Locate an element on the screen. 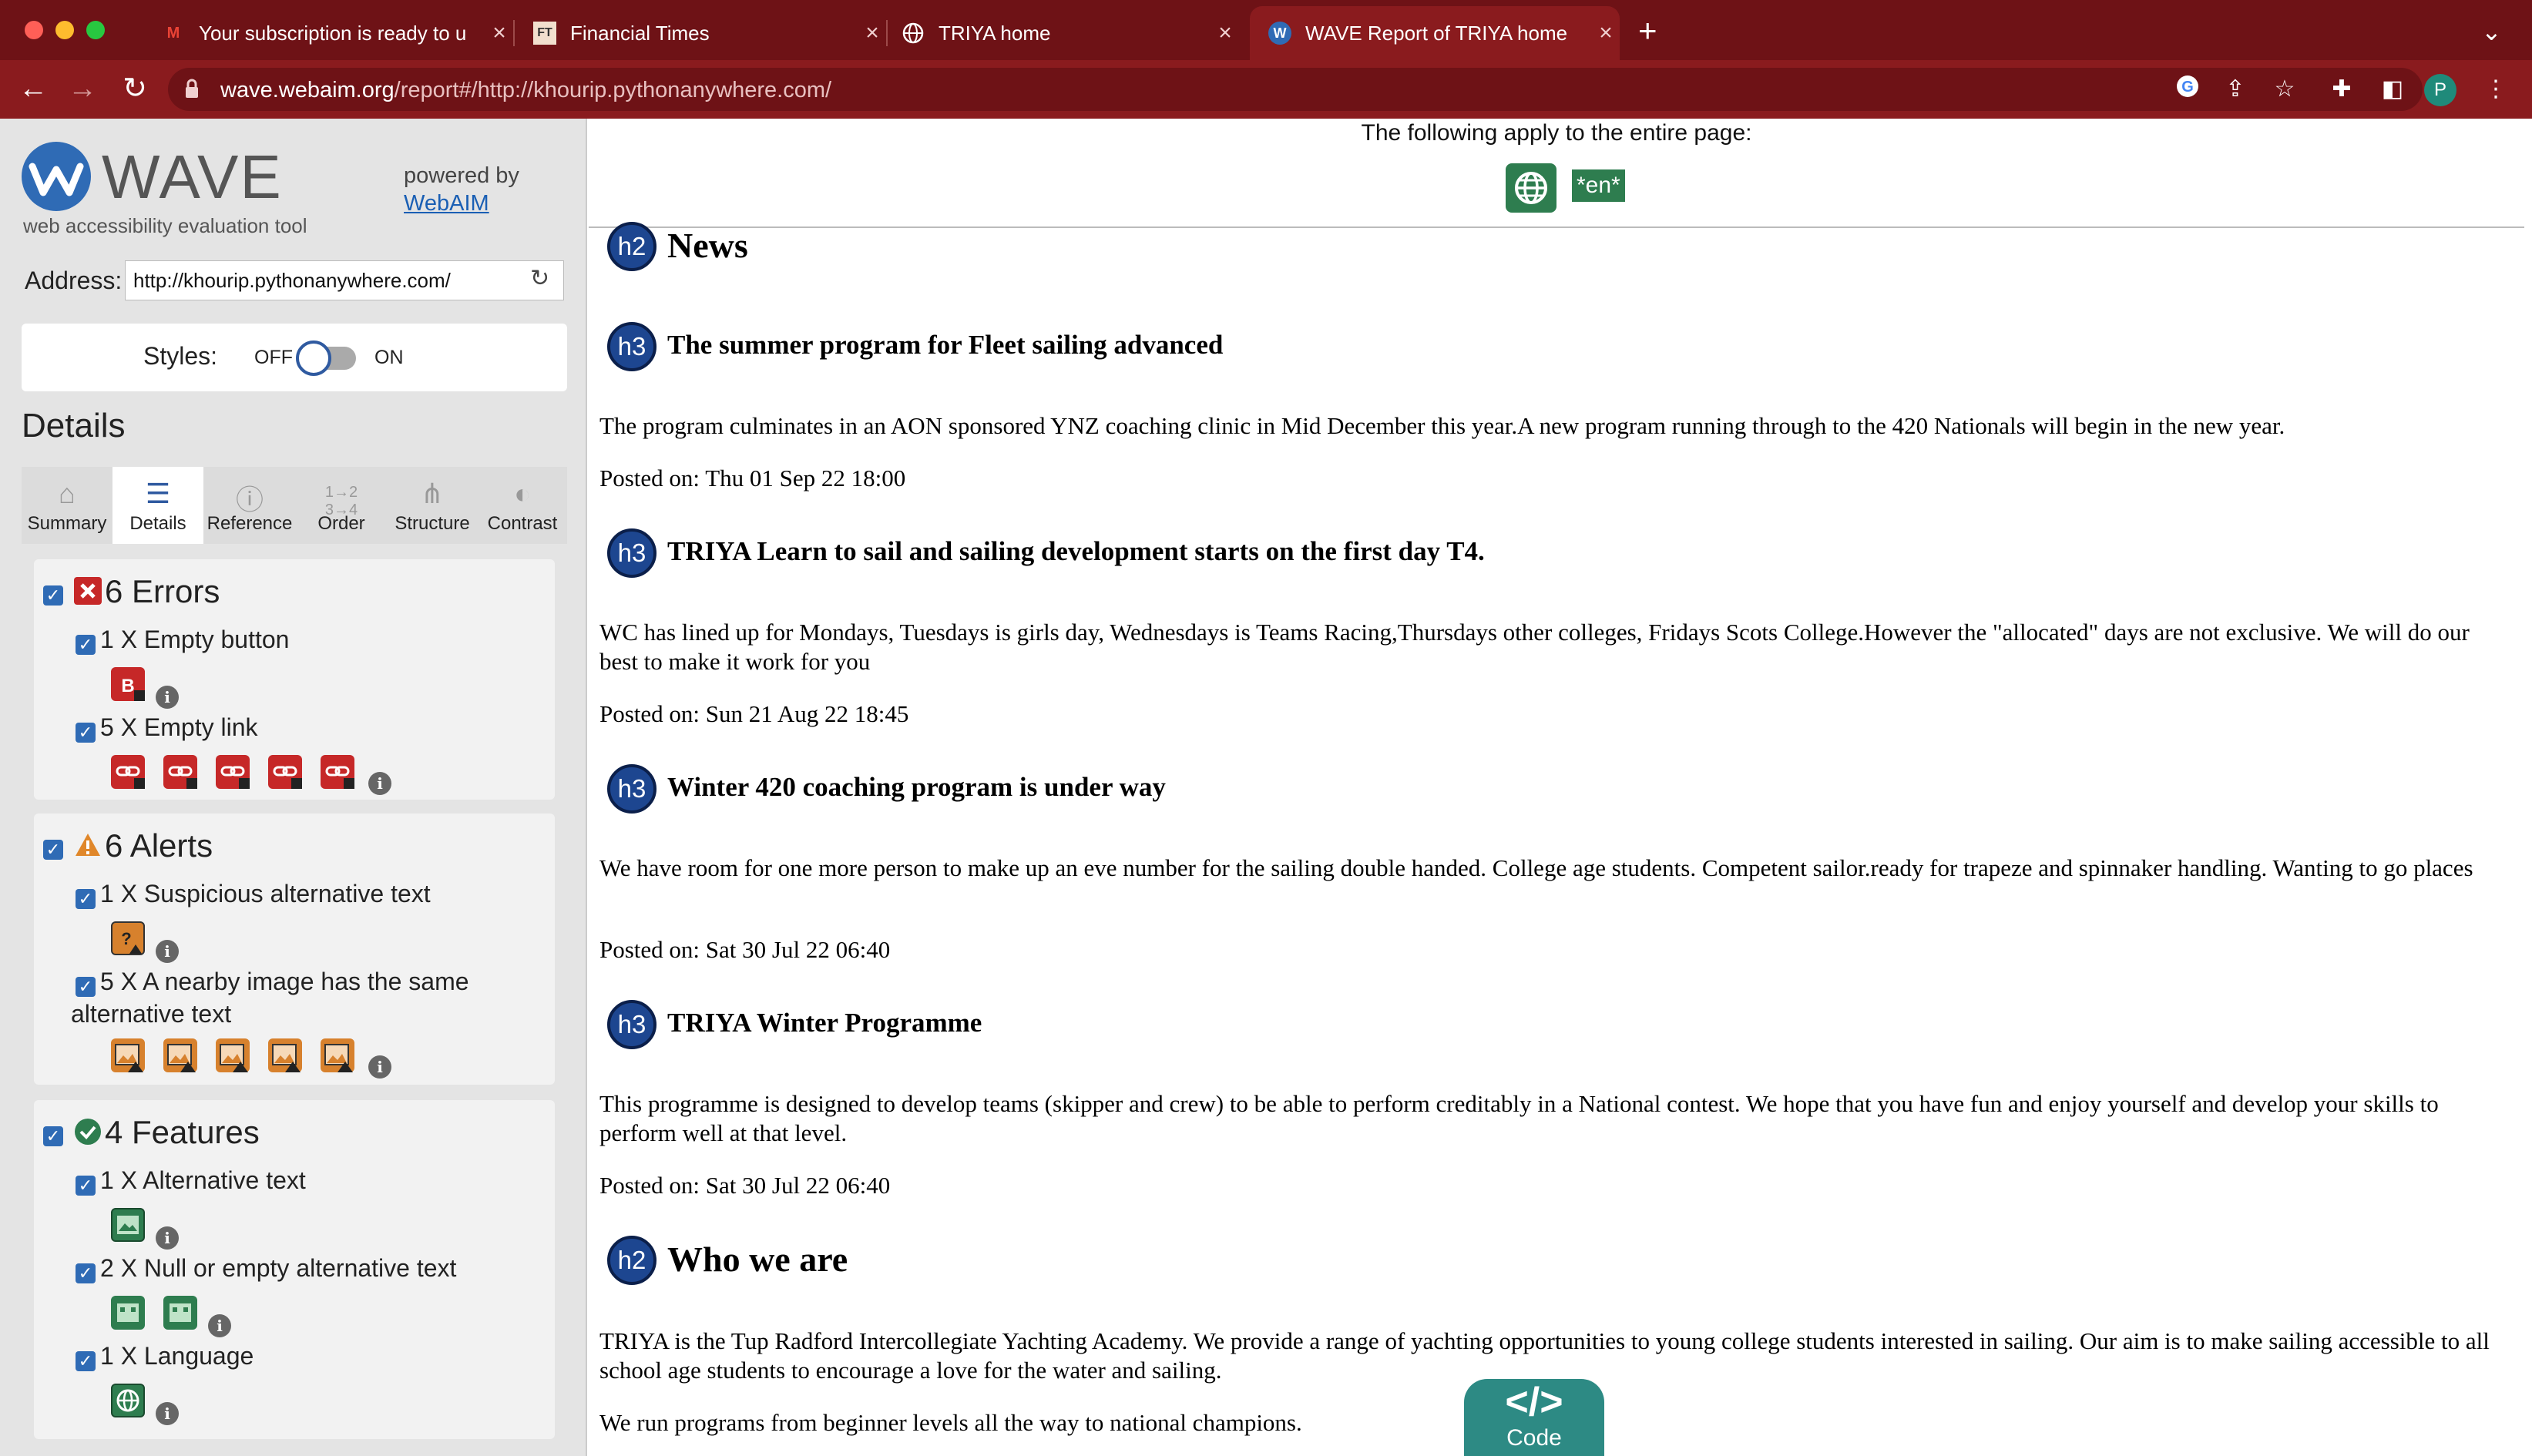 Image resolution: width=2532 pixels, height=1456 pixels. code-toggle-button: </> Code is located at coordinates (1534, 1417).